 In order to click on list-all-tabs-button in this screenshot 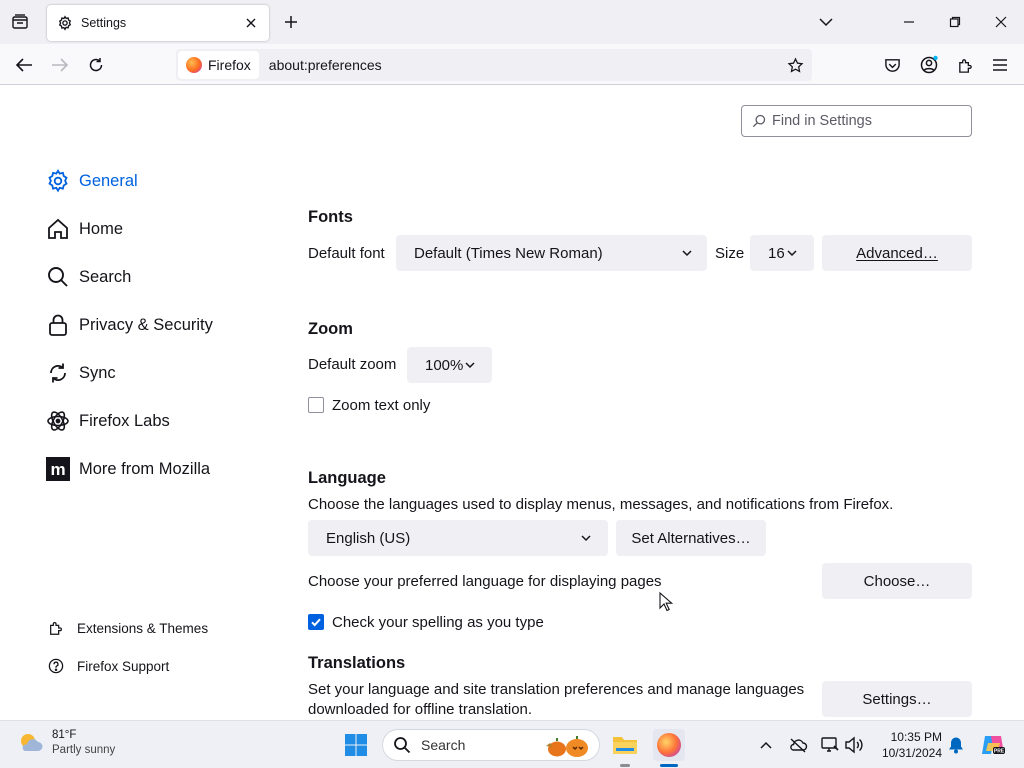, I will do `click(826, 22)`.